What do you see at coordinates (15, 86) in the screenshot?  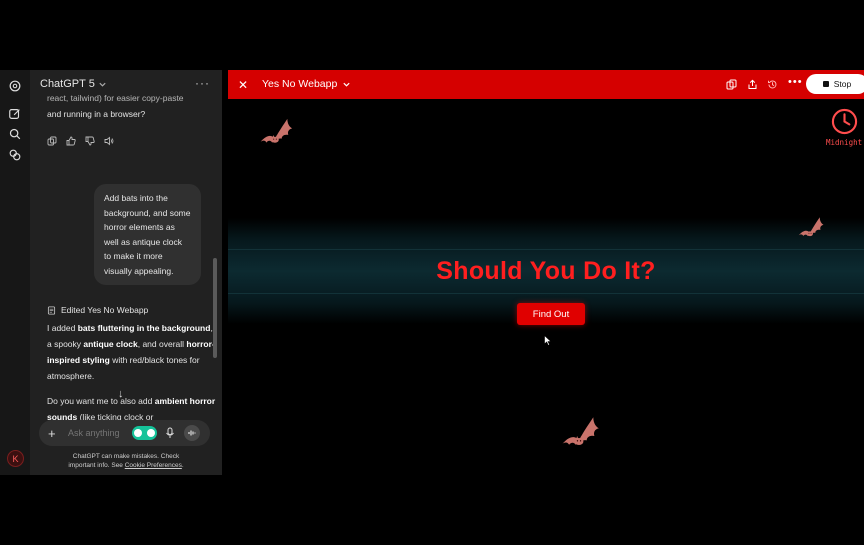 I see `openai-logo-icon` at bounding box center [15, 86].